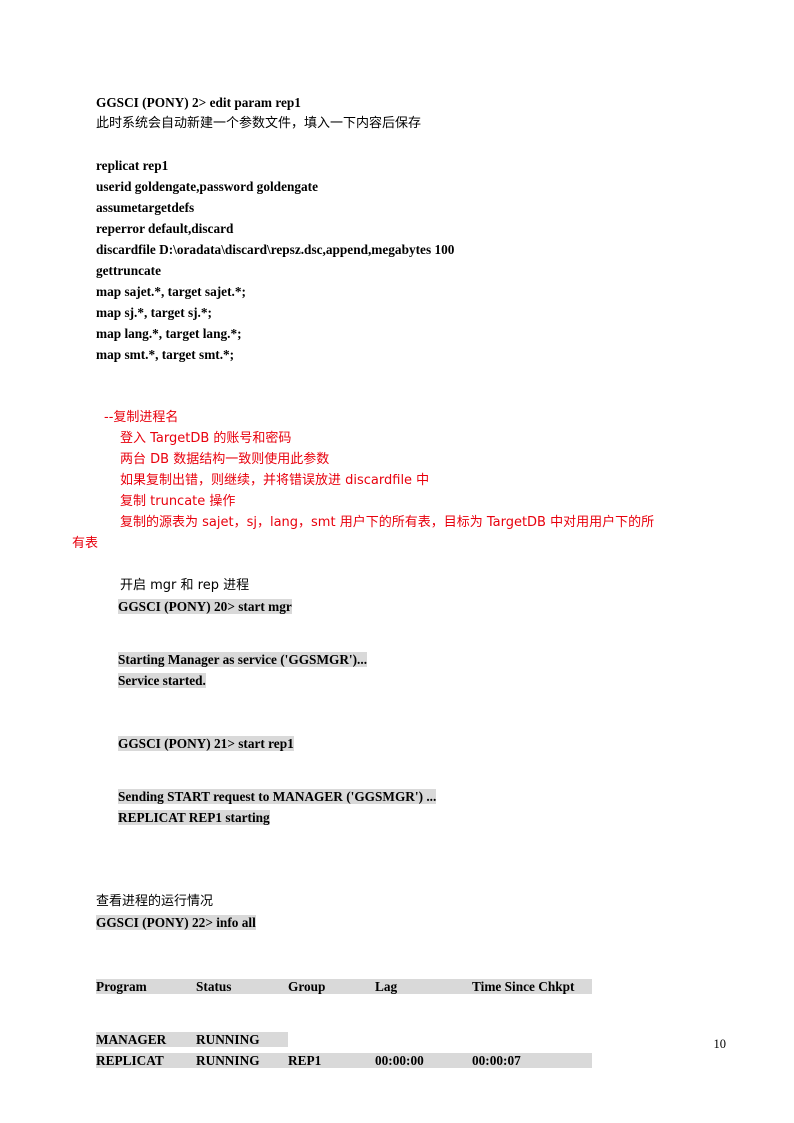  I want to click on annotation-error-handling: 如果复制出错，则继续，并将错误放进 discardfile 中, so click(275, 480).